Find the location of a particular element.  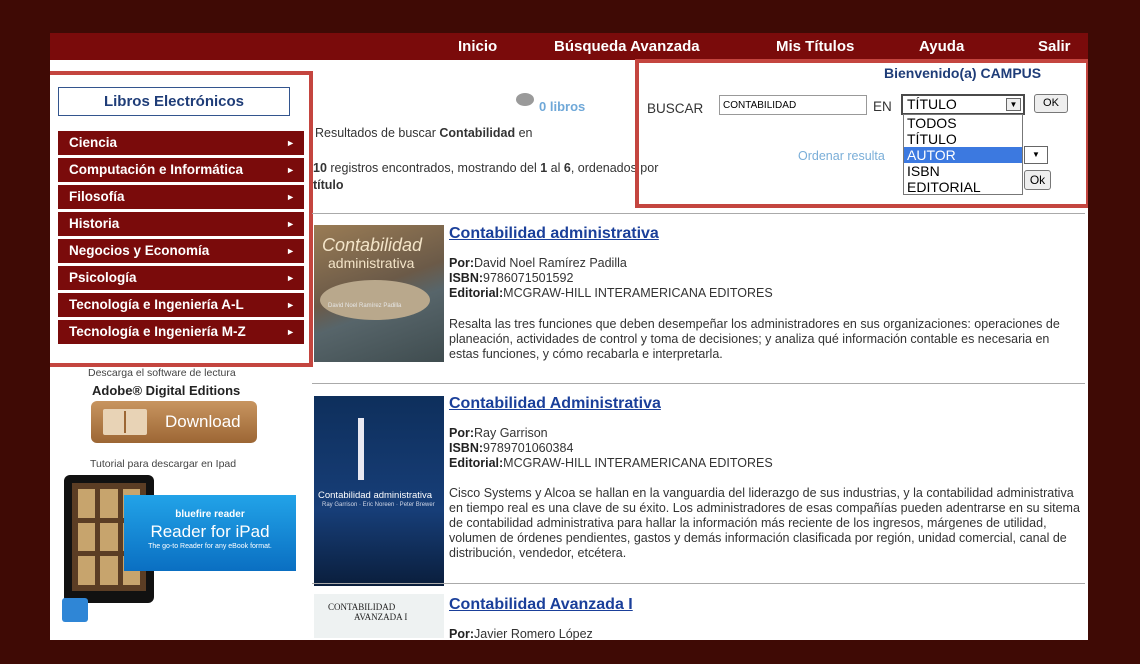

sort-ok-button: Ok is located at coordinates (1037, 180).